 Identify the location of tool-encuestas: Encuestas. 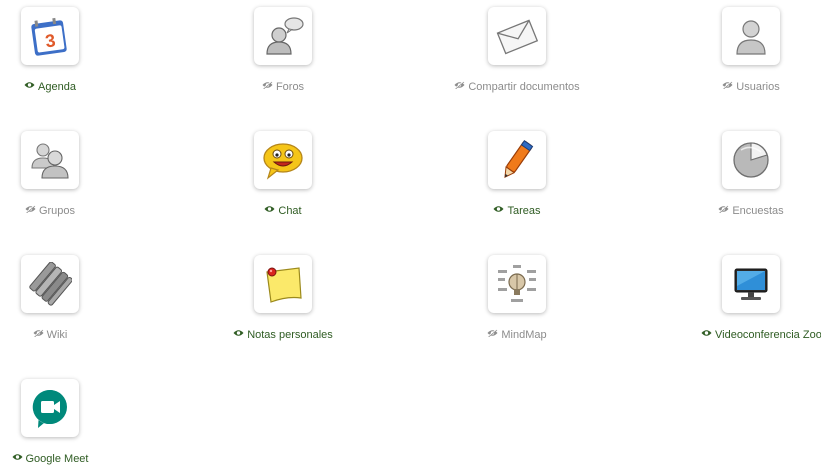
(748, 174).